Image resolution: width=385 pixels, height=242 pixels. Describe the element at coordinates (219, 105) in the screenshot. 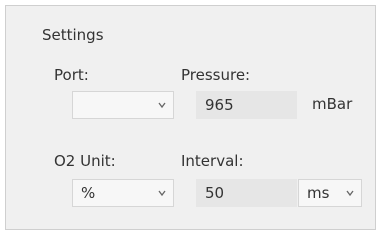

I see `pressure-value: 965` at that location.